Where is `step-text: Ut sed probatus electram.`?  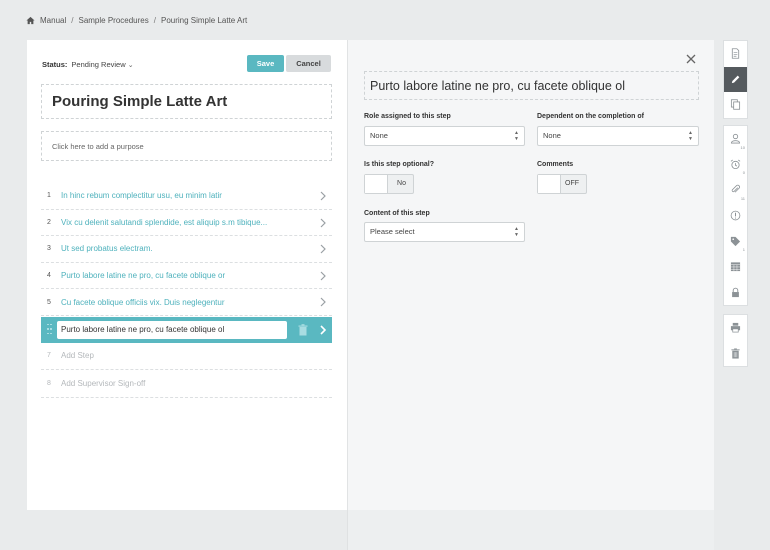
step-text: Ut sed probatus electram. is located at coordinates (107, 249).